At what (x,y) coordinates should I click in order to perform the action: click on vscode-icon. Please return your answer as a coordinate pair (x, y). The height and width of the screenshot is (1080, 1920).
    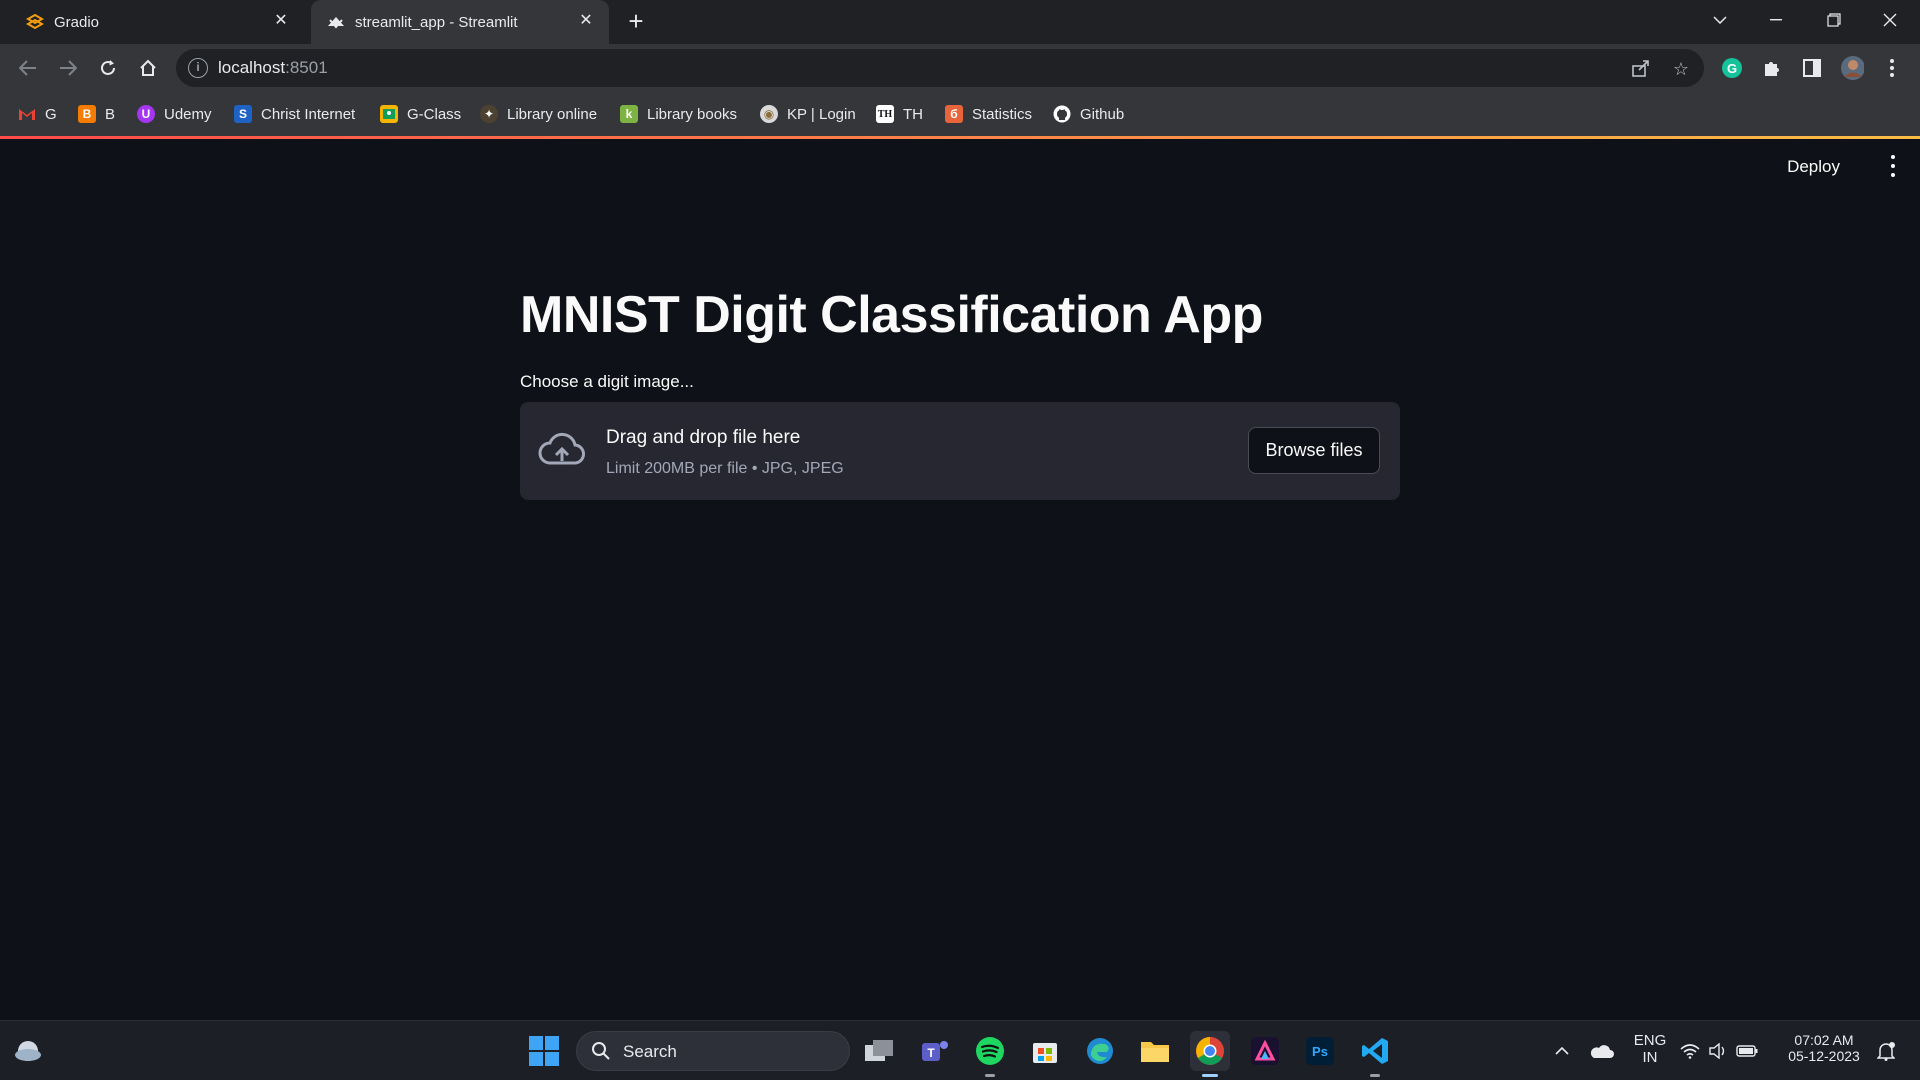
    Looking at the image, I should click on (1375, 1054).